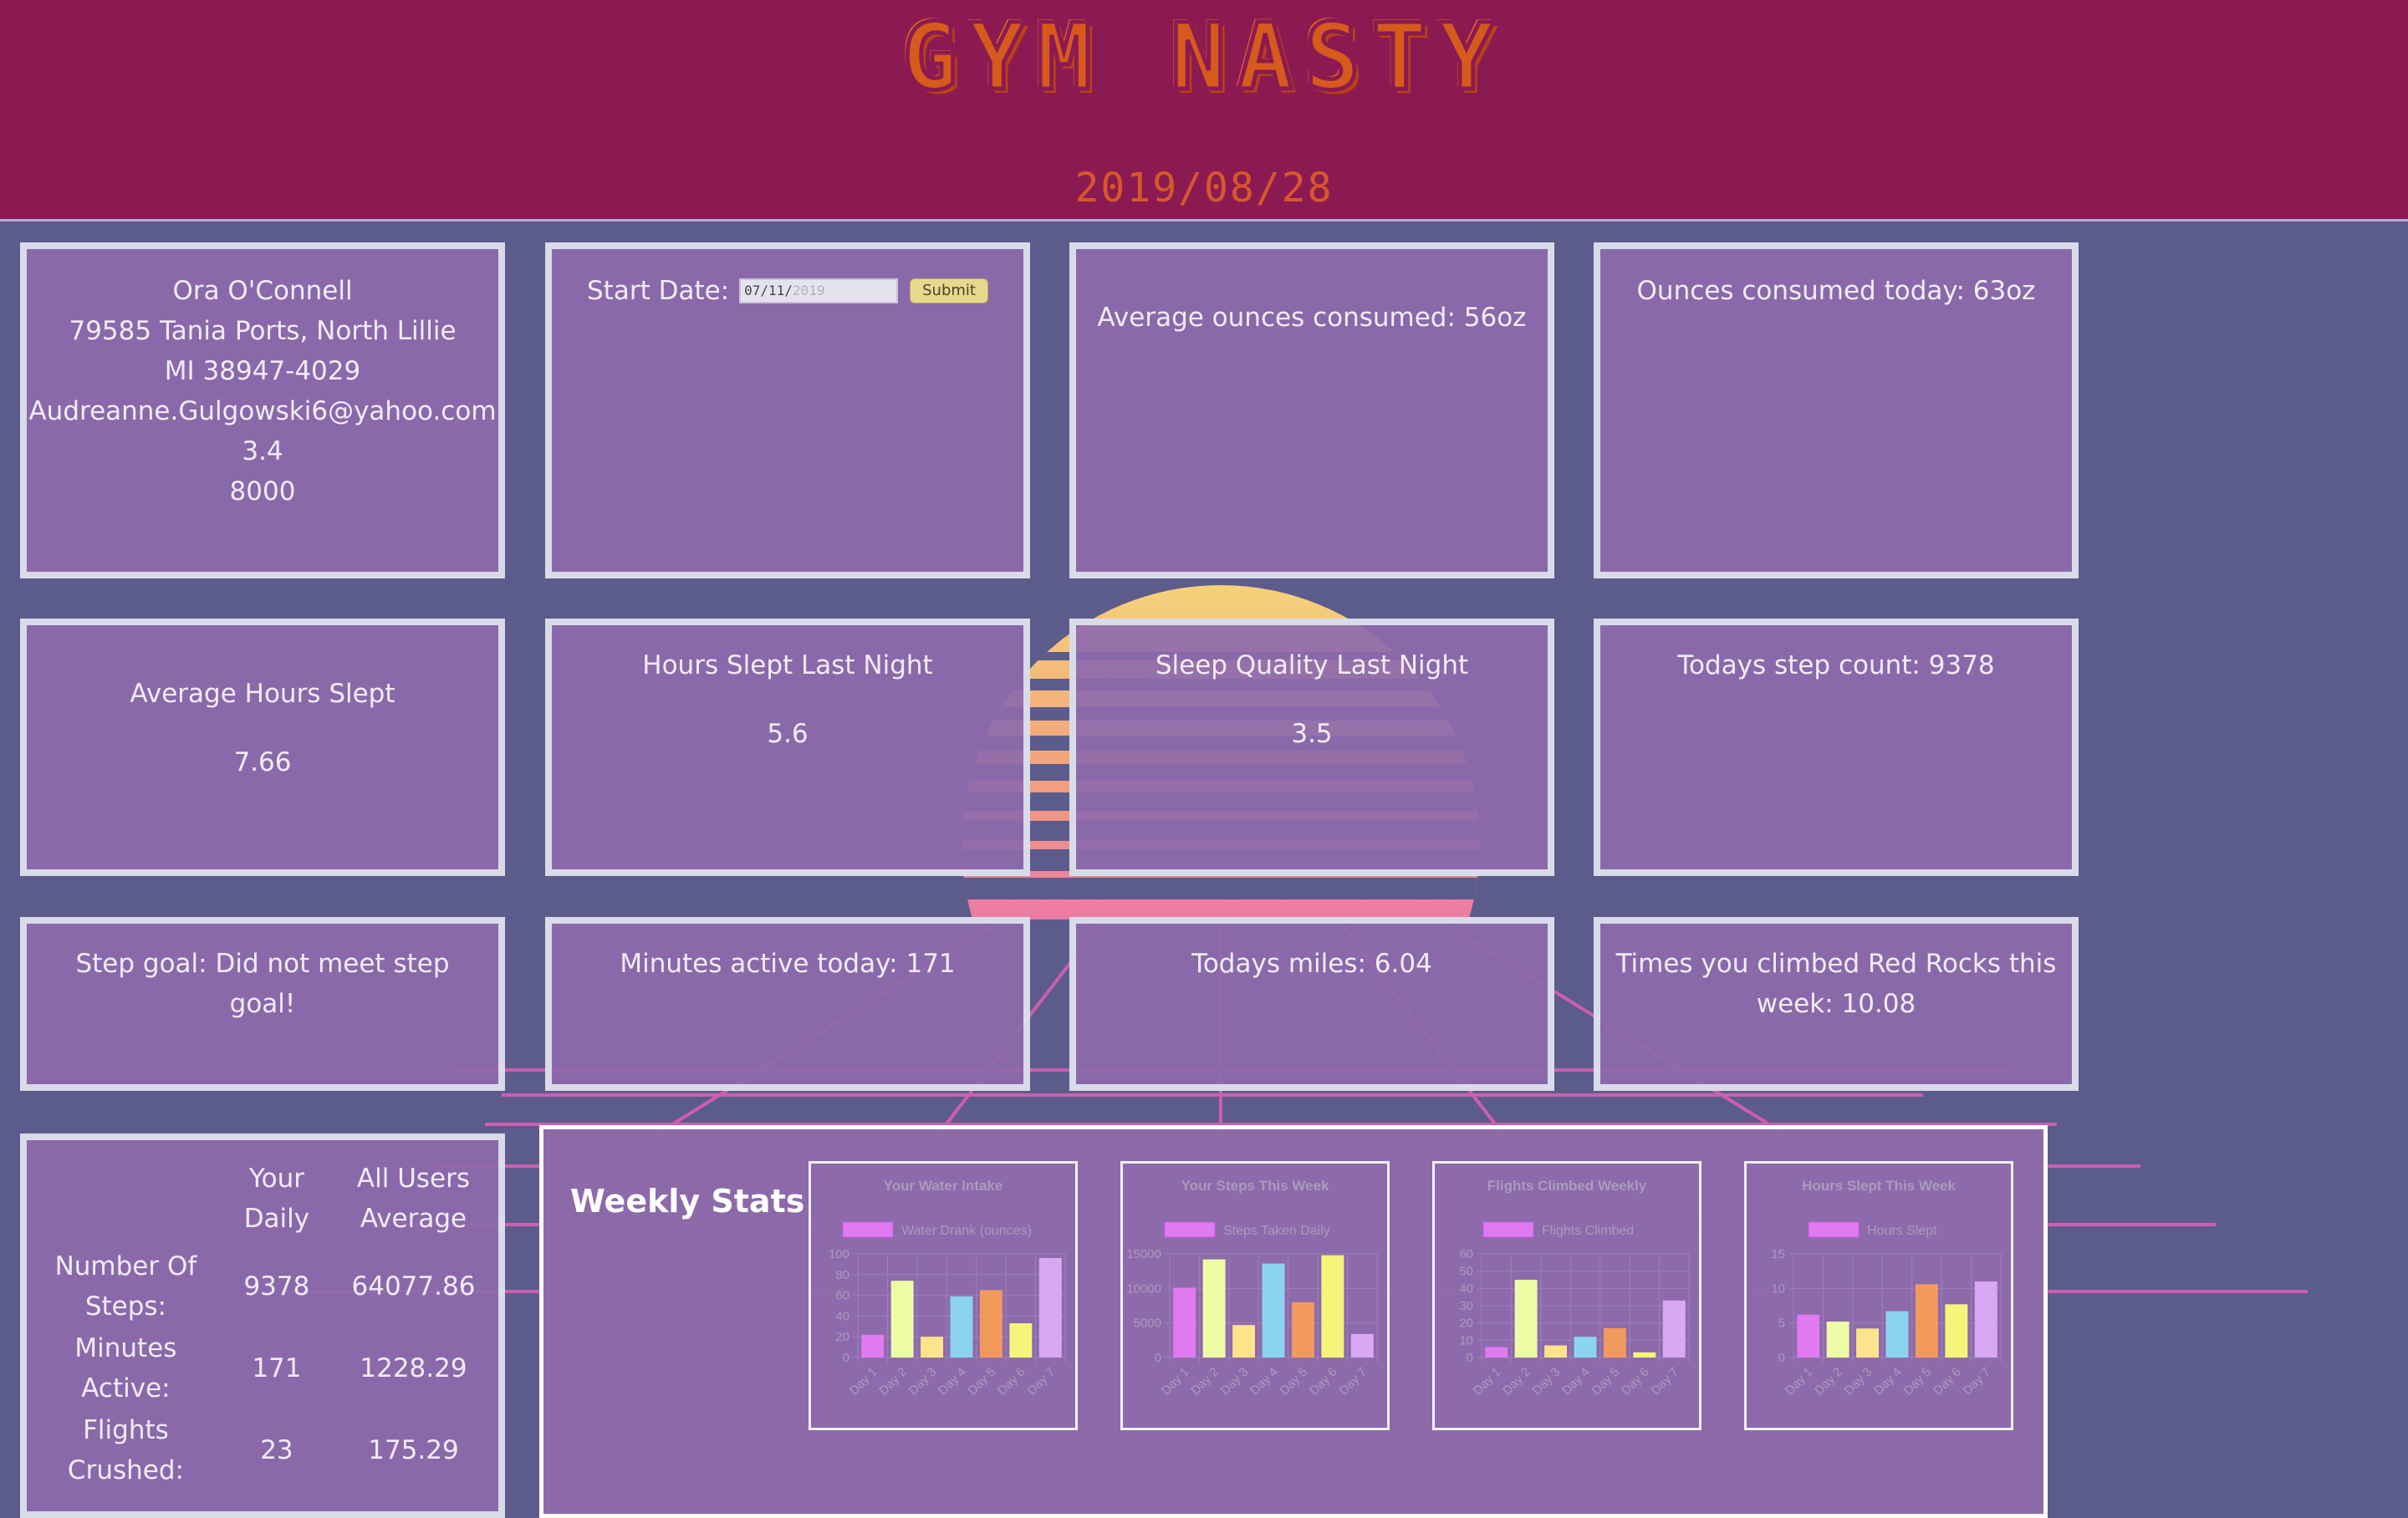 This screenshot has width=2408, height=1518. Describe the element at coordinates (262, 451) in the screenshot. I see `user-stride-length: 3.4` at that location.